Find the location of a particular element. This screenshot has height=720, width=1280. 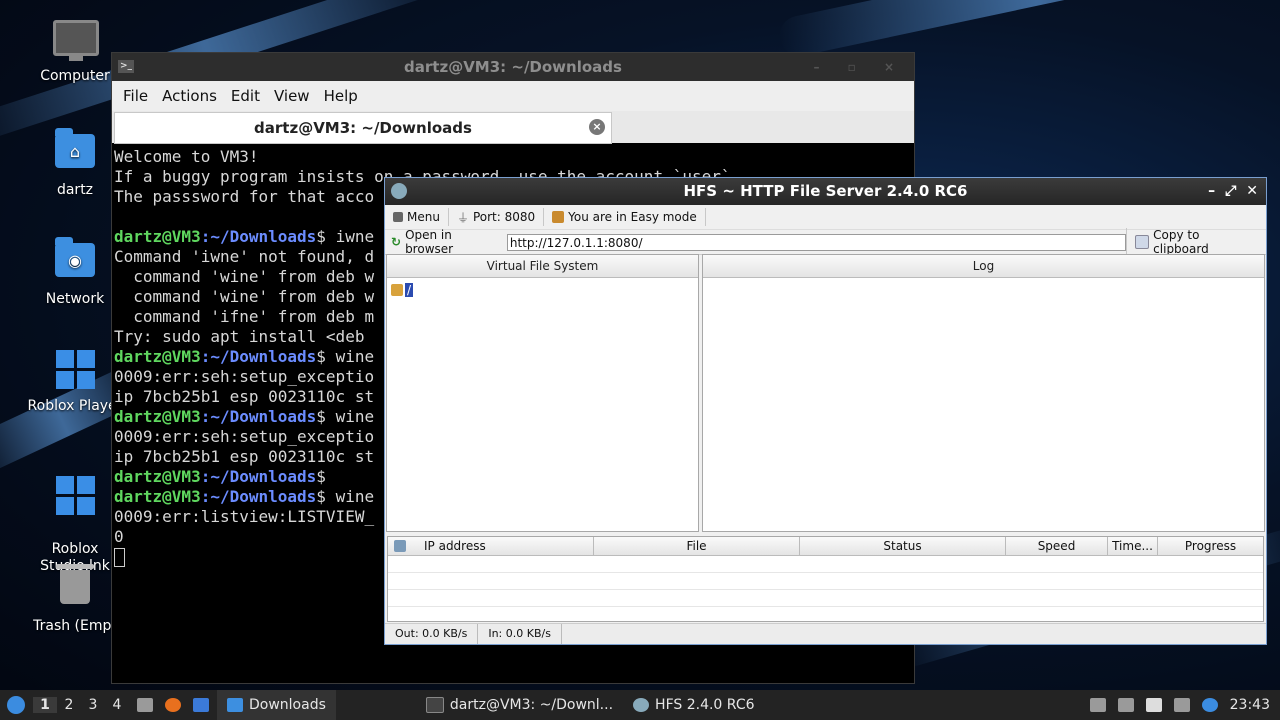

home-folder-icon: ⌂ is located at coordinates (75, 153).